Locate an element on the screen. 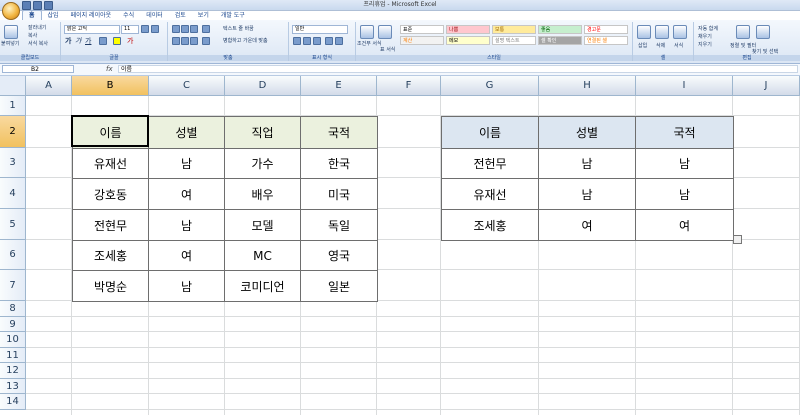 This screenshot has height=415, width=800. paste-button: 붙여넣기 is located at coordinates (10, 43).